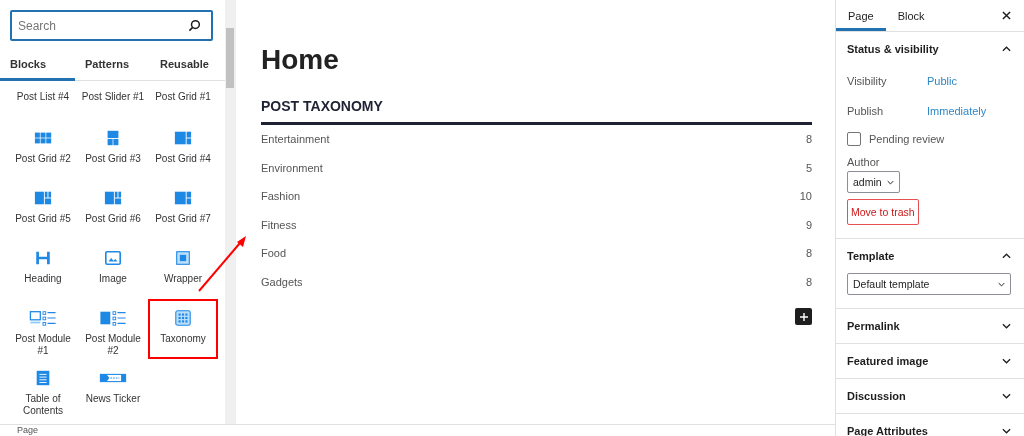 This screenshot has height=436, width=1024. Describe the element at coordinates (183, 258) in the screenshot. I see `wrapper-icon` at that location.